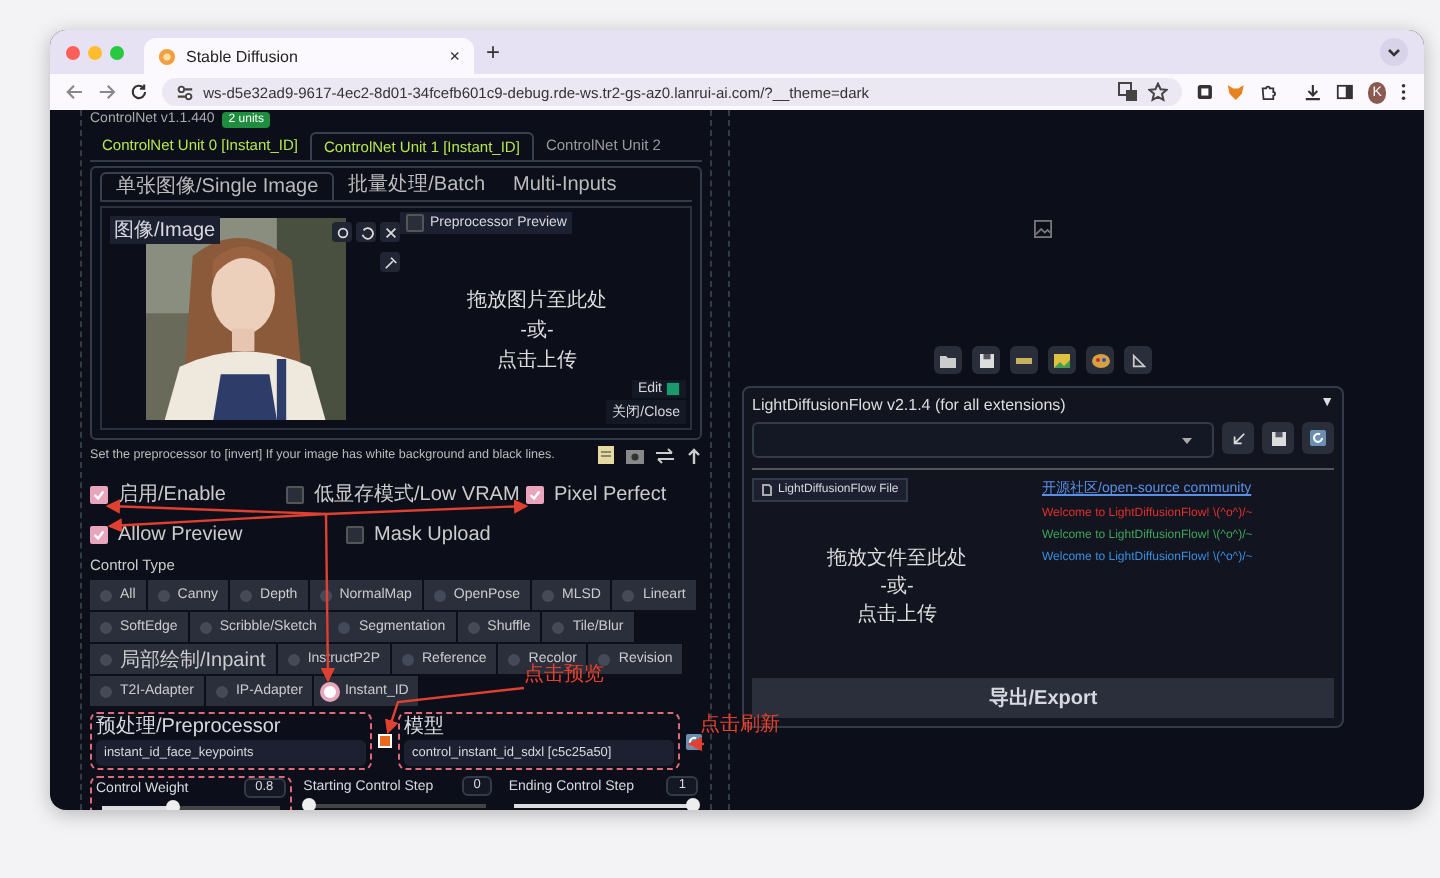 Image resolution: width=1440 pixels, height=878 pixels. Describe the element at coordinates (309, 56) in the screenshot. I see `browser-tab: Stable Diffusion ×` at that location.